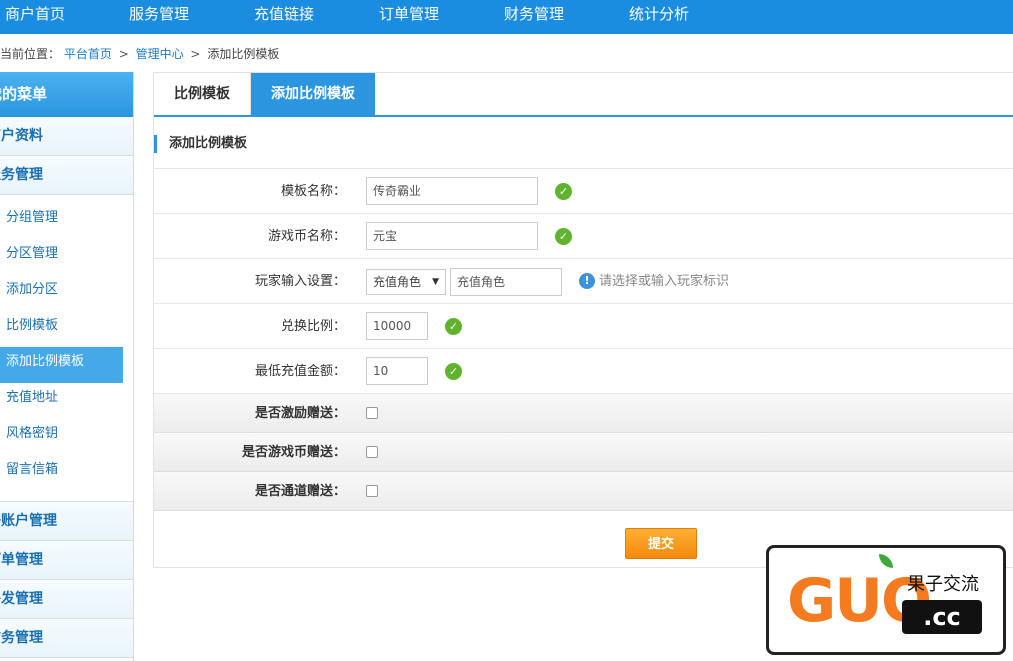 This screenshot has width=1013, height=661. Describe the element at coordinates (243, 54) in the screenshot. I see `breadcrumb-current: 添加比例模板` at that location.